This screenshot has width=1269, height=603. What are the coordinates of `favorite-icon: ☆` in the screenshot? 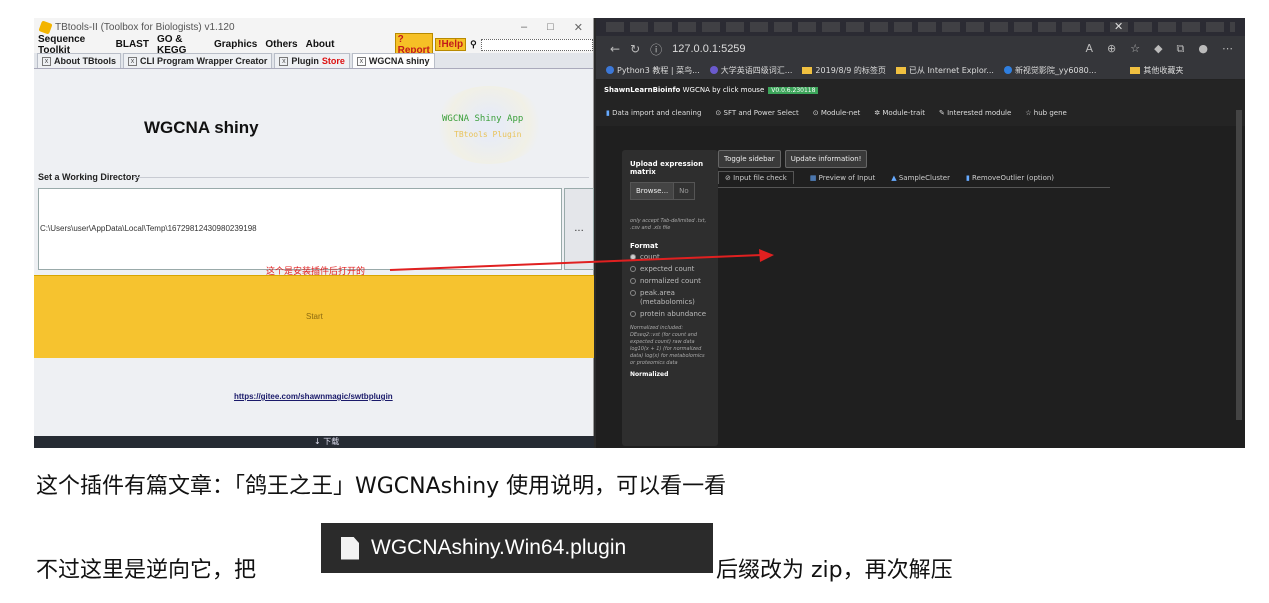 It's located at (1135, 49).